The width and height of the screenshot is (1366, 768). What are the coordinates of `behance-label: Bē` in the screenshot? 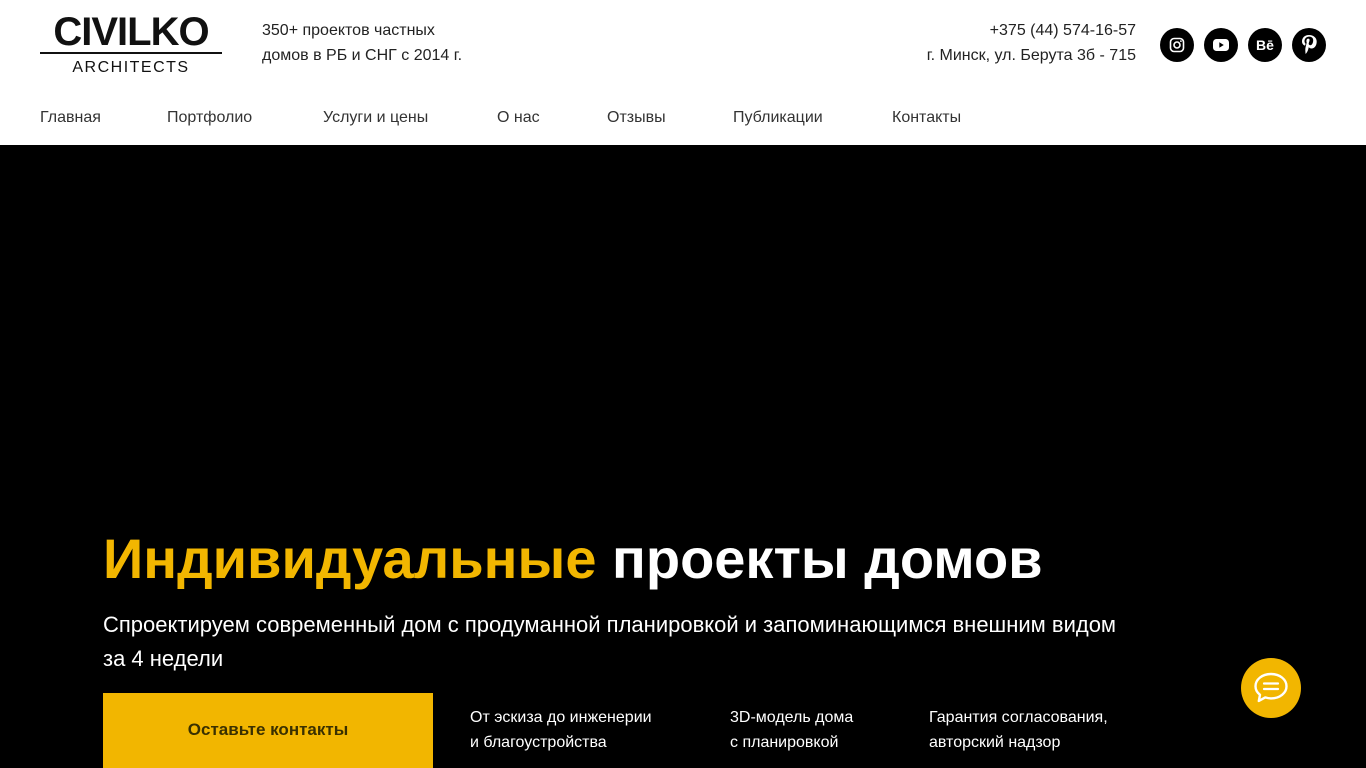 It's located at (1265, 45).